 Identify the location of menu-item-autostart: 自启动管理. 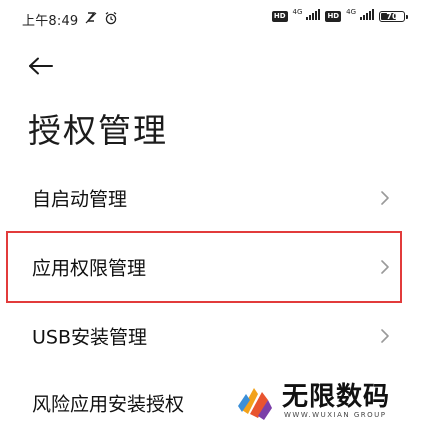
(210, 198).